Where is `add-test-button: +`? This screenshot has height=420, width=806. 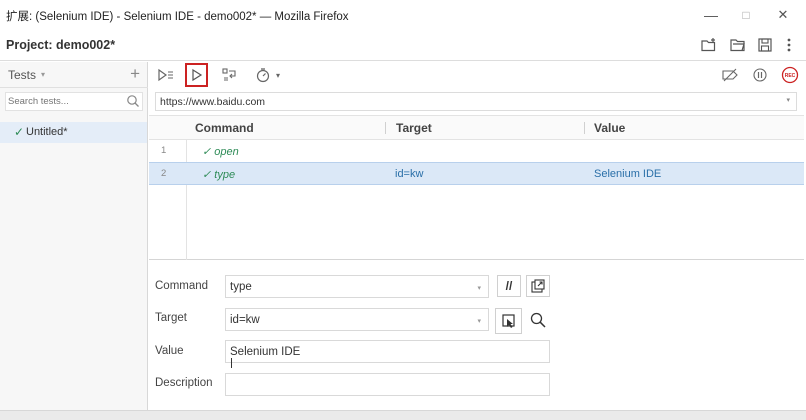
add-test-button: + is located at coordinates (135, 74).